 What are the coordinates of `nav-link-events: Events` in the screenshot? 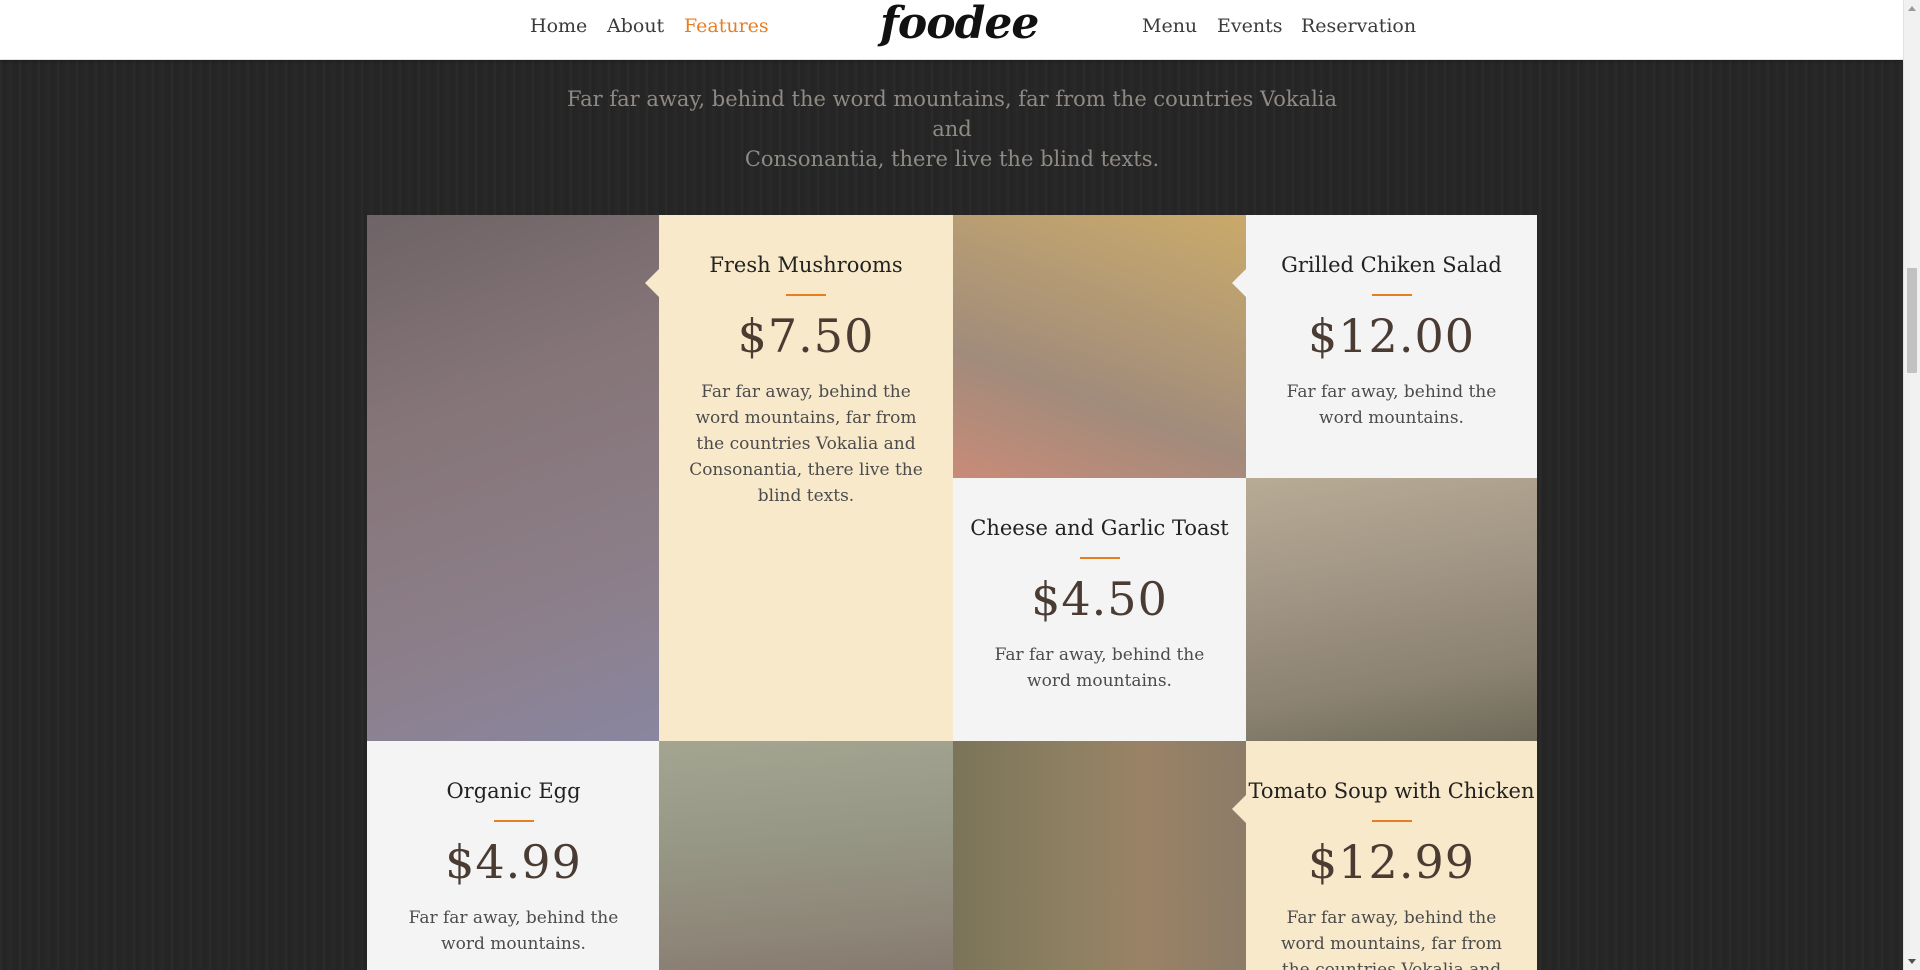 It's located at (1249, 26).